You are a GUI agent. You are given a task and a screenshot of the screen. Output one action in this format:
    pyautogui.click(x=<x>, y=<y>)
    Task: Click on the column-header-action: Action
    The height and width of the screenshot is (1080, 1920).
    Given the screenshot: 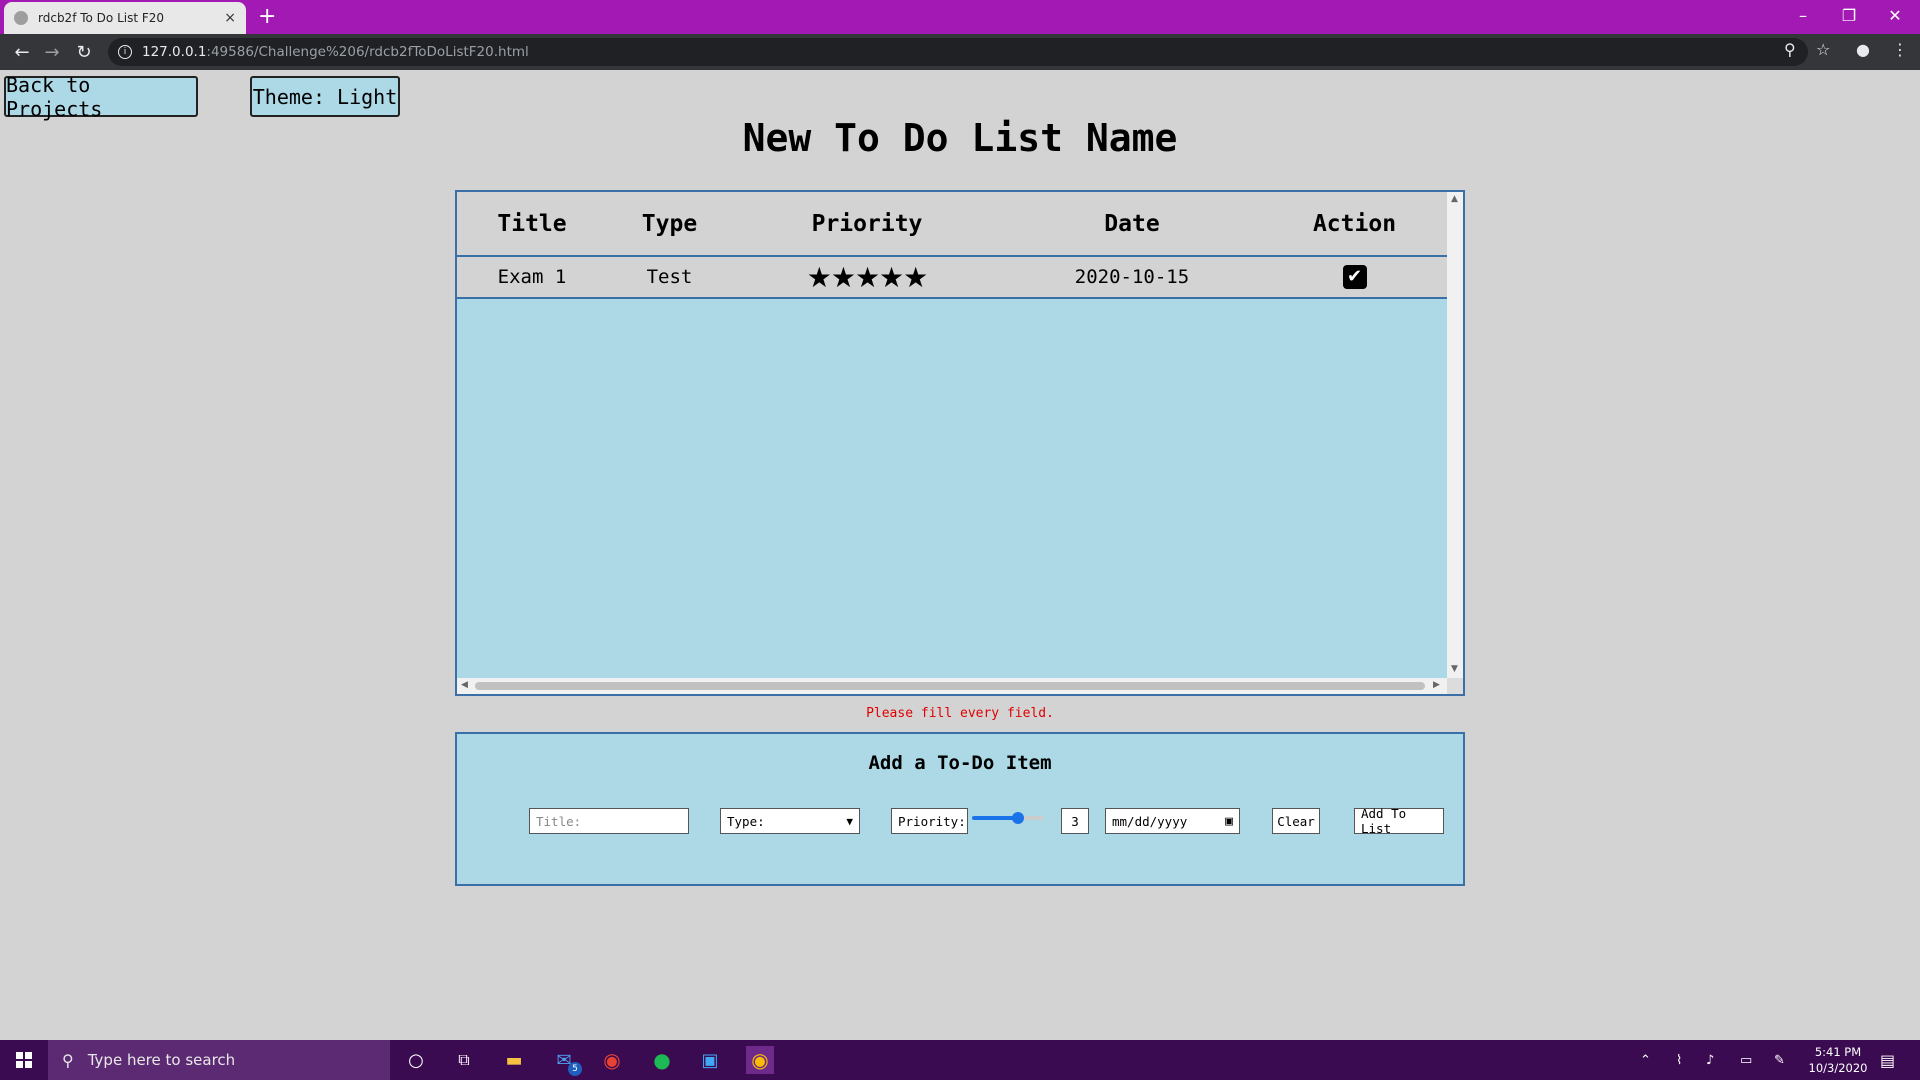 What is the action you would take?
    pyautogui.click(x=1354, y=224)
    